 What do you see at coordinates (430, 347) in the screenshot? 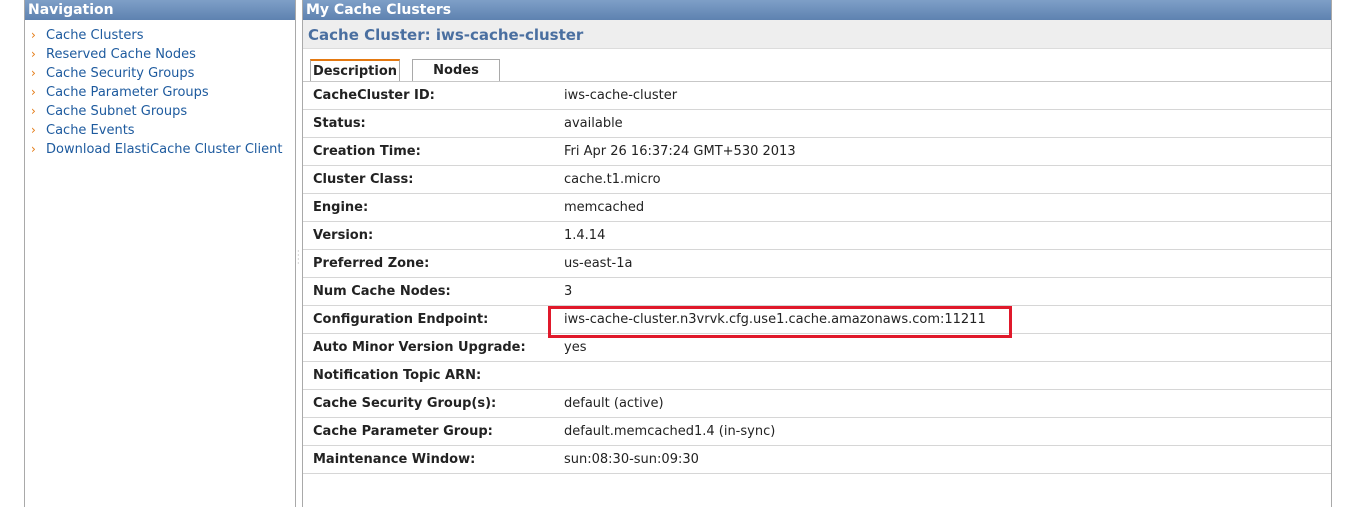
I see `detail-label: Auto Minor Version Upgrade:` at bounding box center [430, 347].